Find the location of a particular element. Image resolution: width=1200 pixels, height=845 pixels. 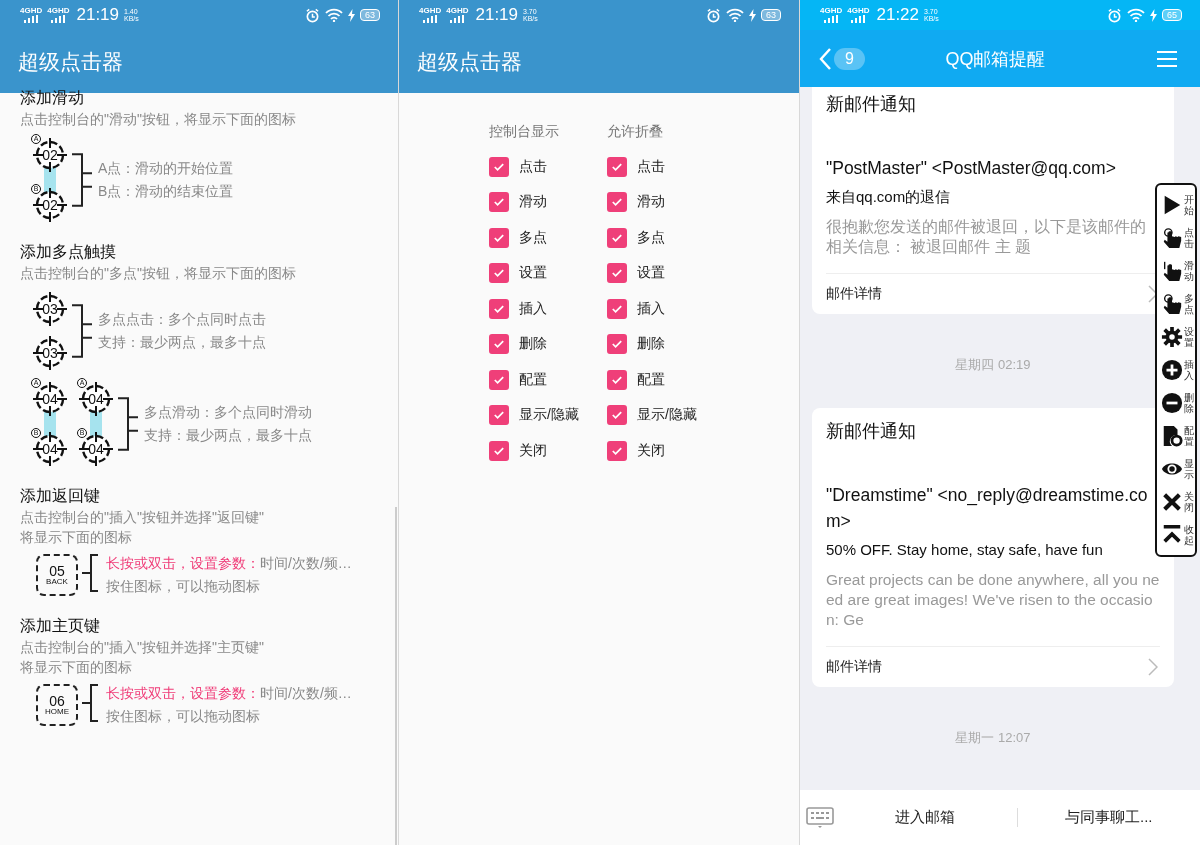

menu-icon is located at coordinates (1167, 58).